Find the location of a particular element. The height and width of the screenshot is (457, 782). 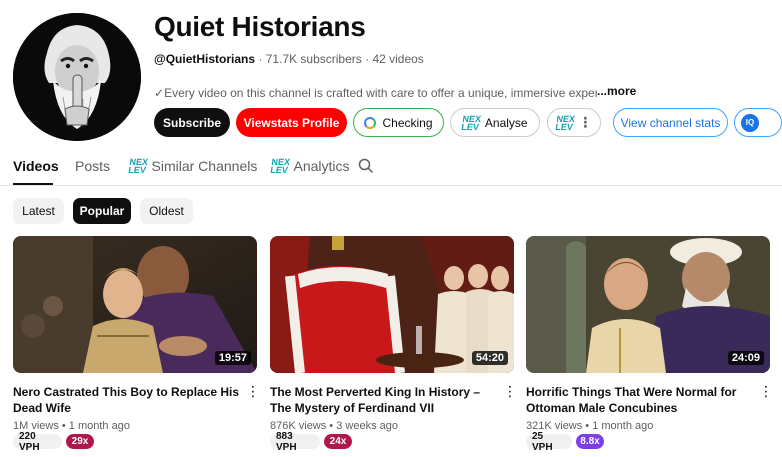

multiplier-badge: 24x is located at coordinates (338, 441).